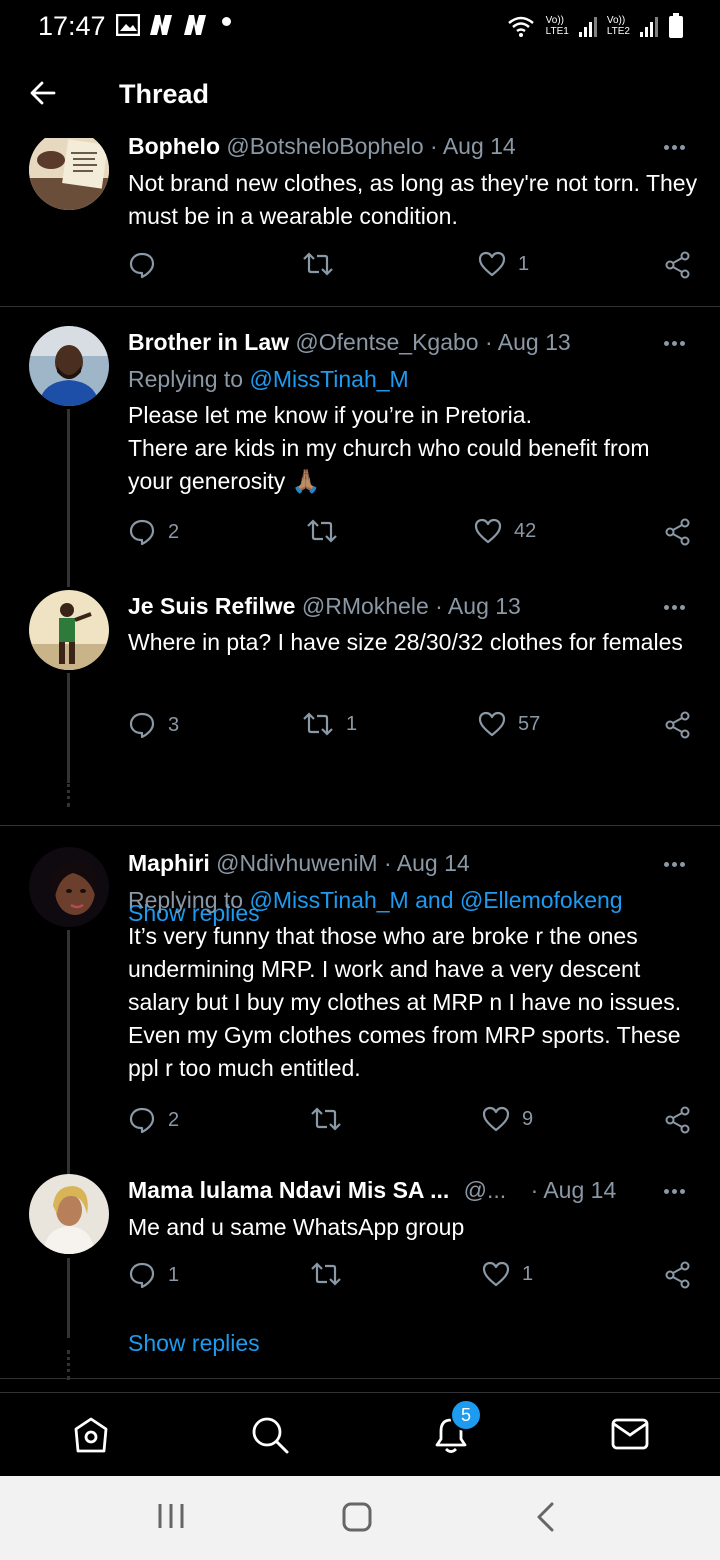 The height and width of the screenshot is (1560, 720). What do you see at coordinates (153, 1275) in the screenshot?
I see `reply-button: 1` at bounding box center [153, 1275].